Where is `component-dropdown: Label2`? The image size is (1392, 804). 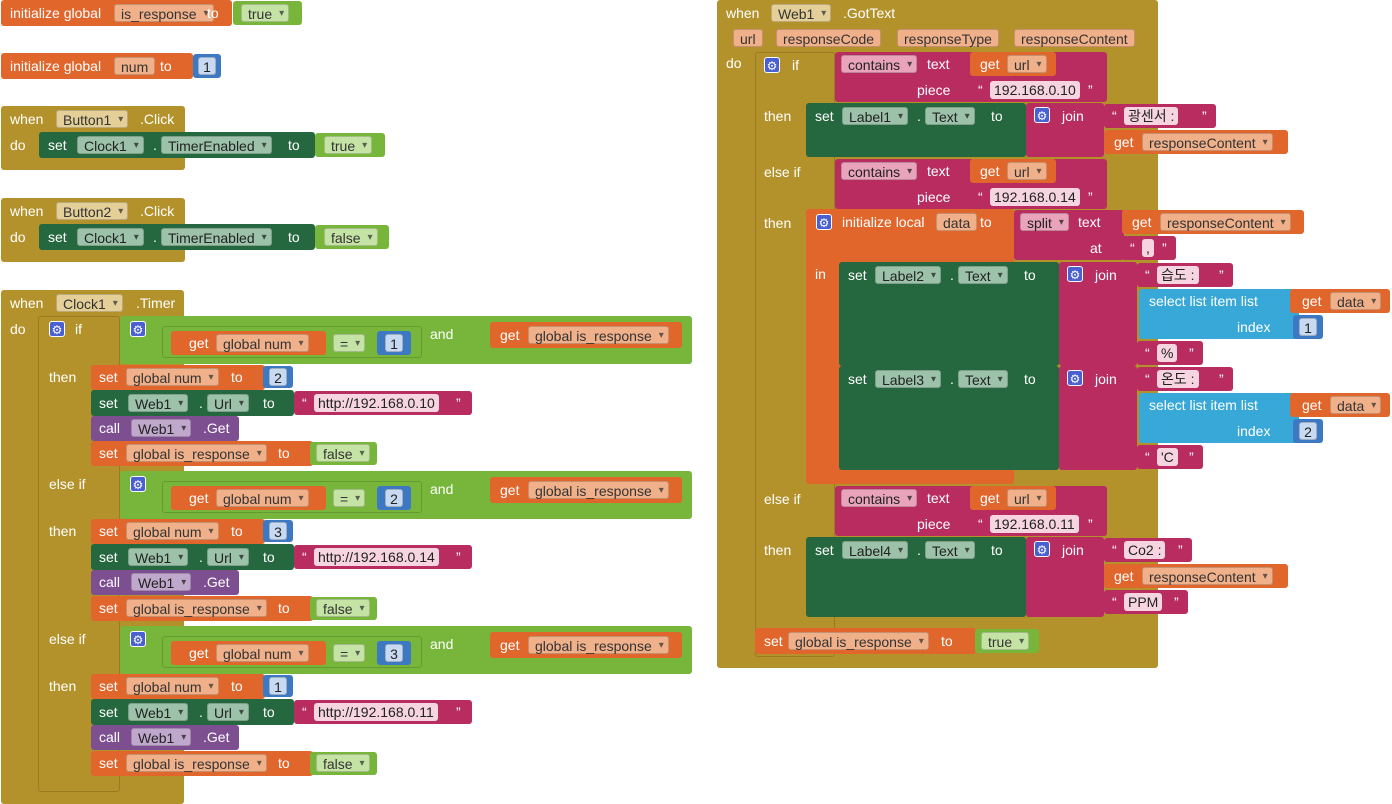 component-dropdown: Label2 is located at coordinates (908, 275).